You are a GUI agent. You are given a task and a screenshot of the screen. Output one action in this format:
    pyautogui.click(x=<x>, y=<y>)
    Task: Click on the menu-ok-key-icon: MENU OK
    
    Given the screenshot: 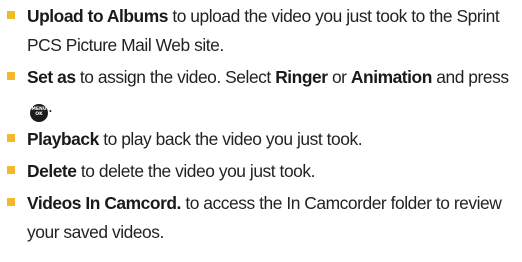 What is the action you would take?
    pyautogui.click(x=39, y=113)
    